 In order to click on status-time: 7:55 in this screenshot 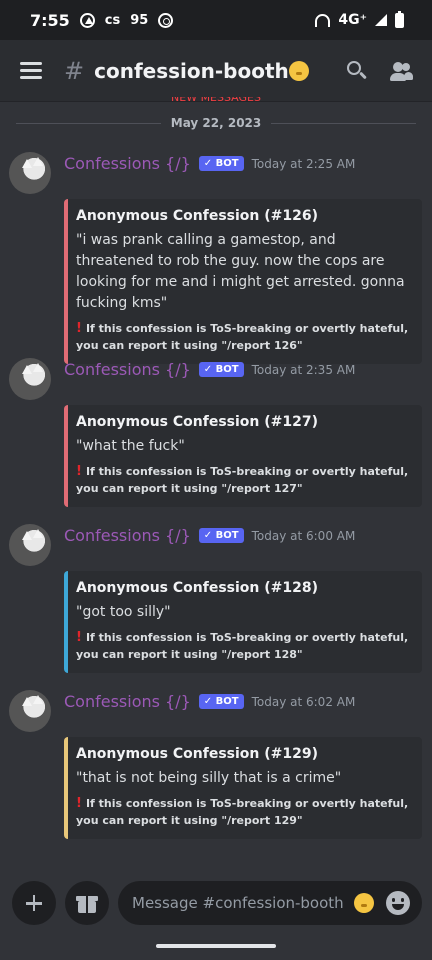, I will do `click(50, 20)`.